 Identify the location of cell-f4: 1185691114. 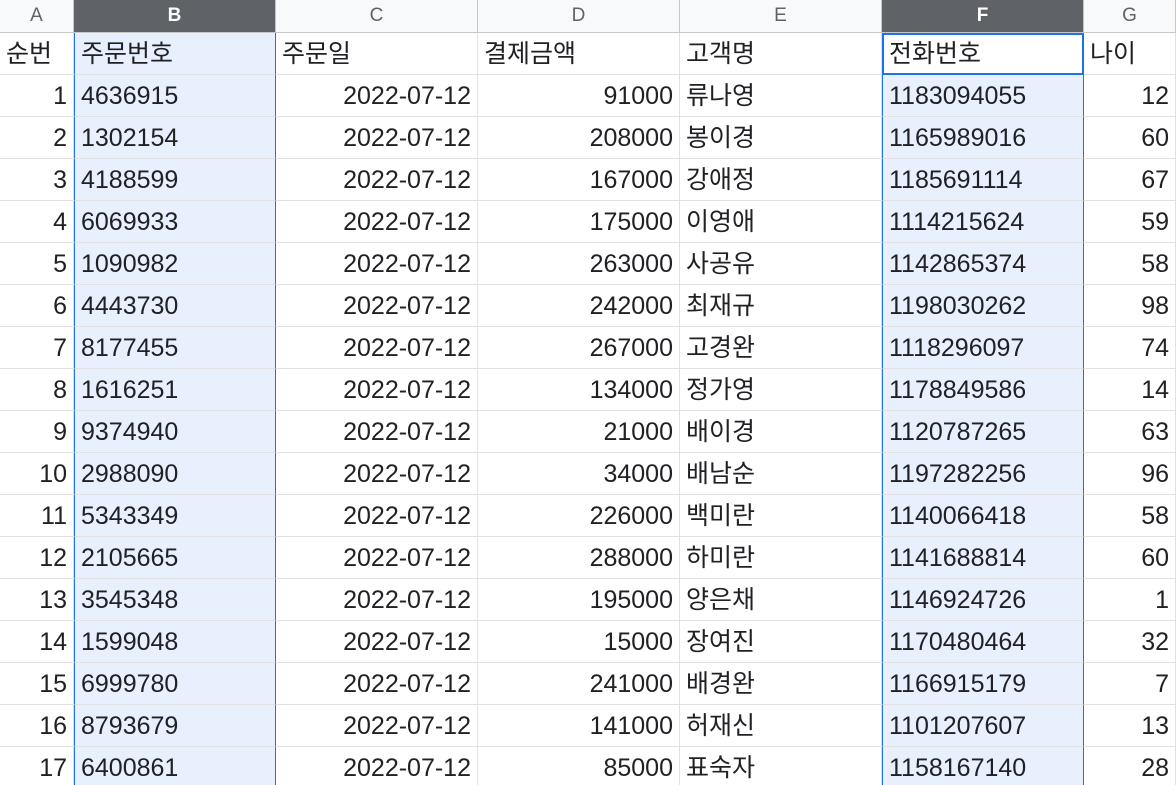
(983, 180).